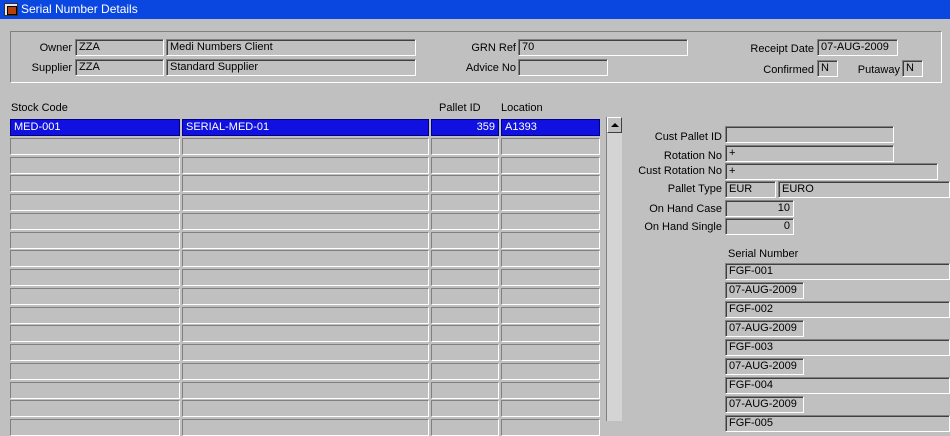 Image resolution: width=950 pixels, height=436 pixels. I want to click on stock-code-cell: MED-001, so click(95, 127).